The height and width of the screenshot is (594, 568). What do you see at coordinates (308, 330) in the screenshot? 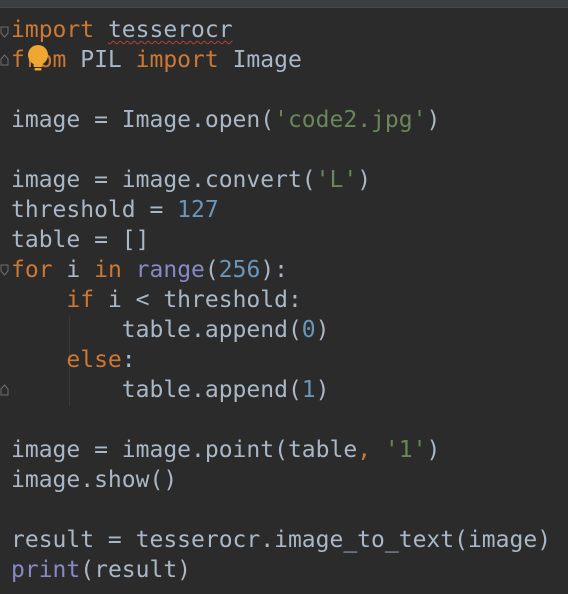
I see `code-token: 0` at bounding box center [308, 330].